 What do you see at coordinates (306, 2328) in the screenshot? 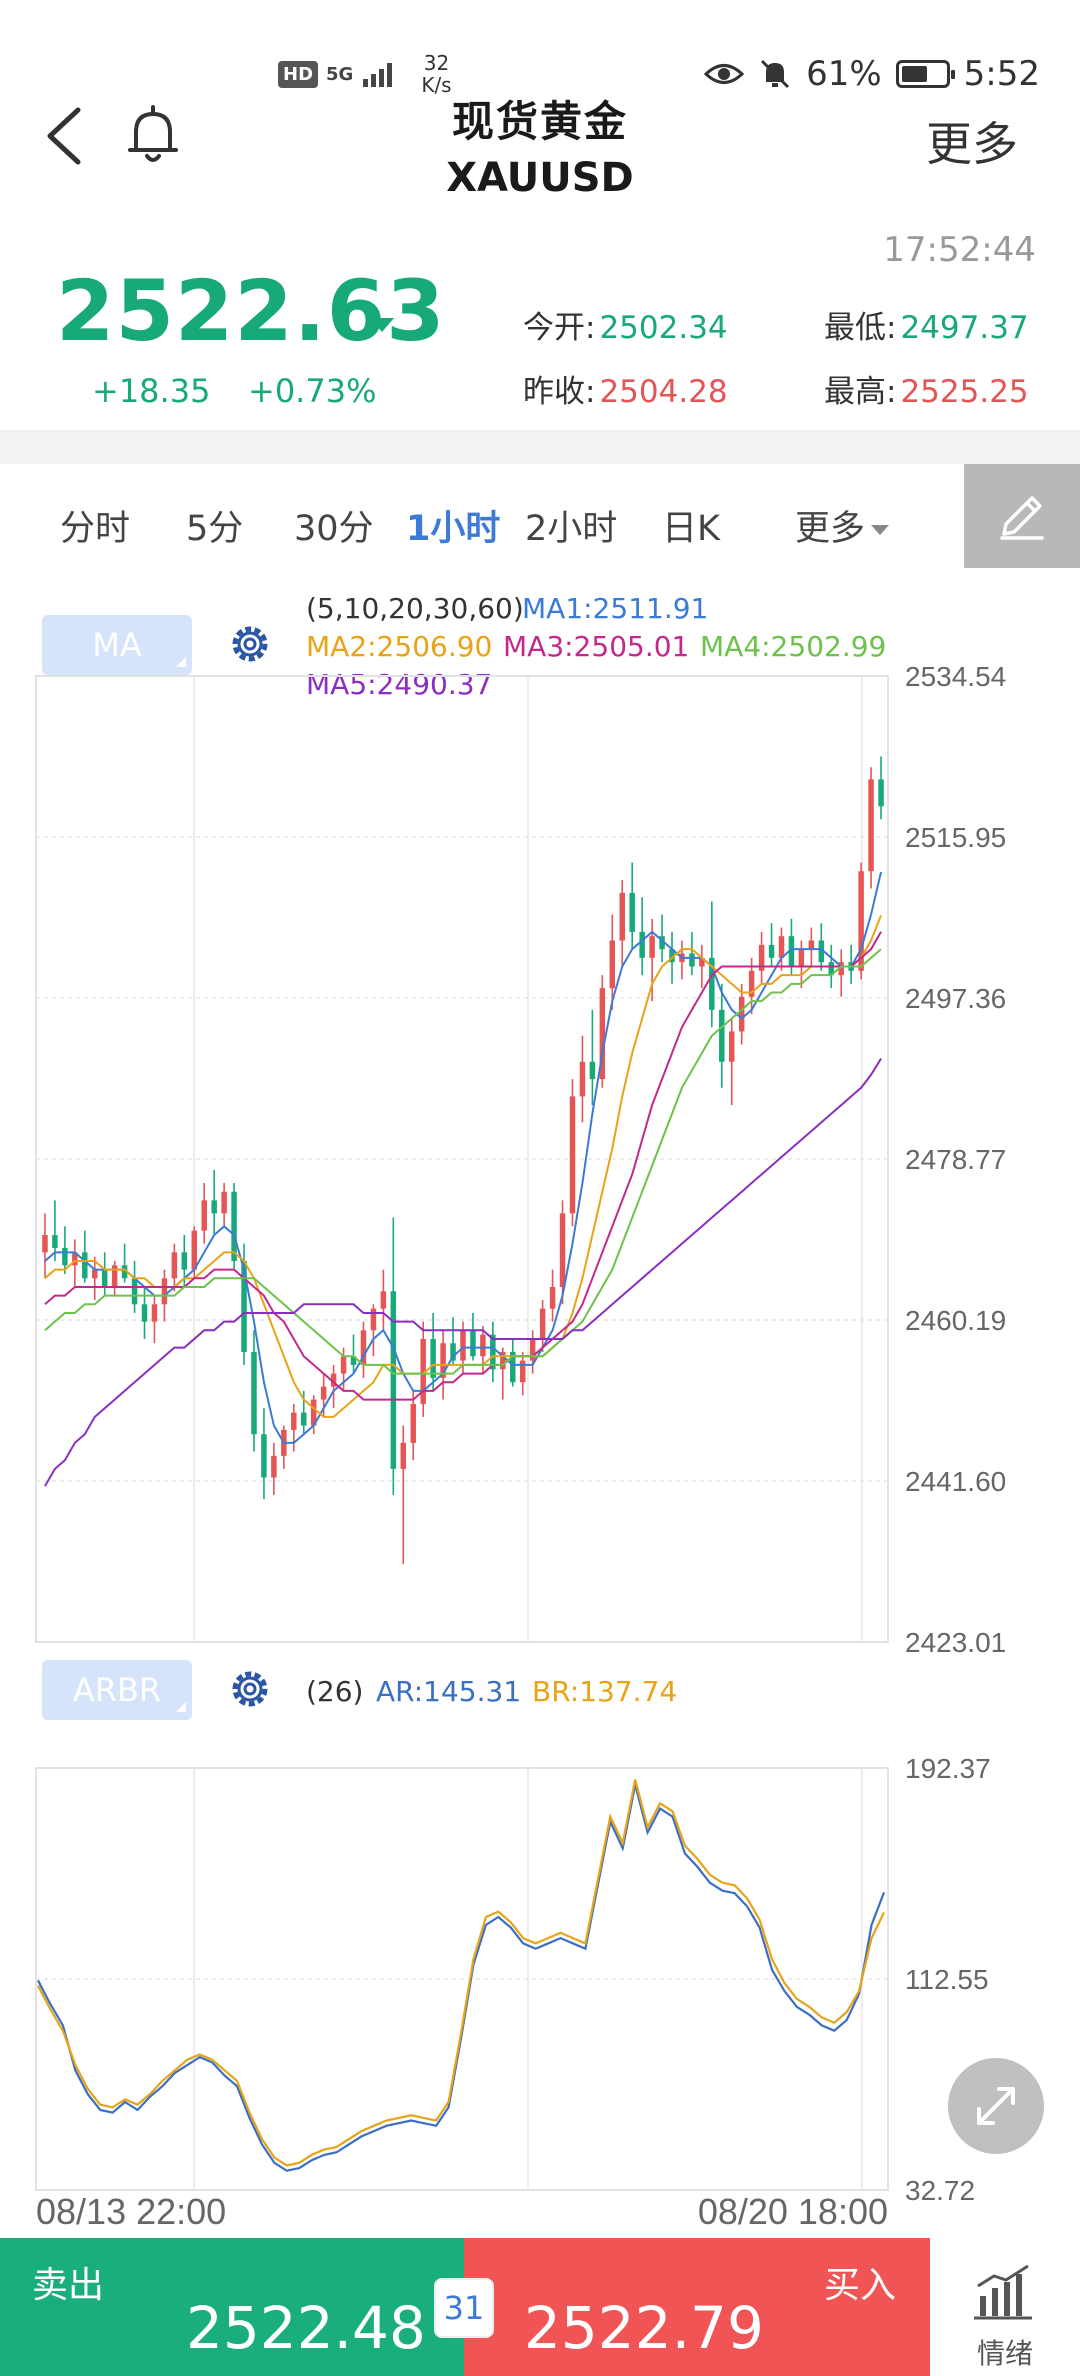
I see `sell-price: 2522.48` at bounding box center [306, 2328].